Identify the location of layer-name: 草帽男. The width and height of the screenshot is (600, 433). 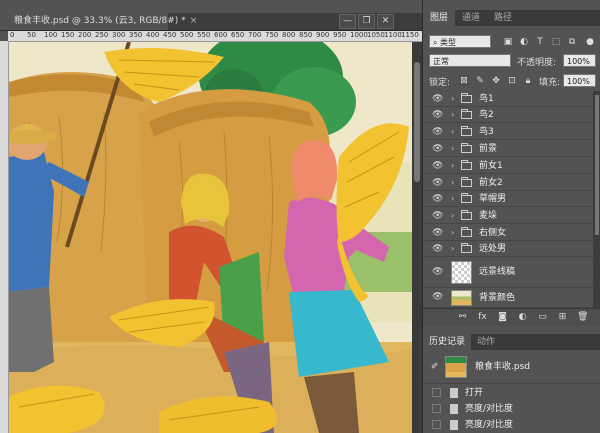
(493, 199).